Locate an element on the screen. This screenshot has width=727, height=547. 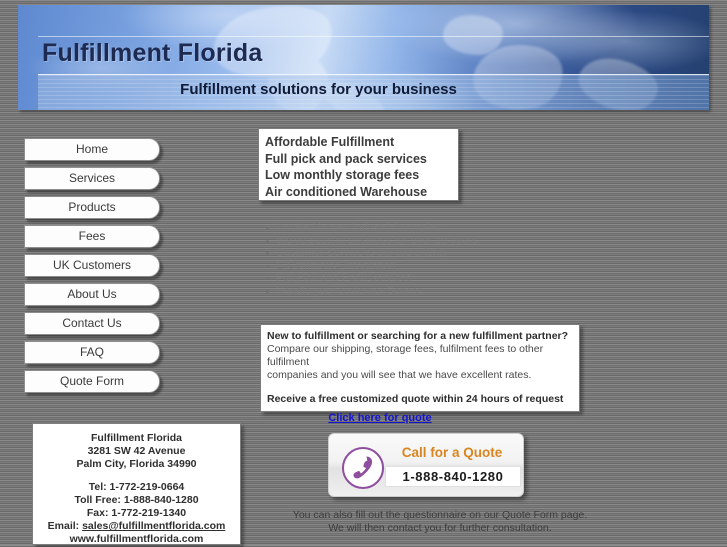
sidebar-item-services: Services is located at coordinates (92, 178).